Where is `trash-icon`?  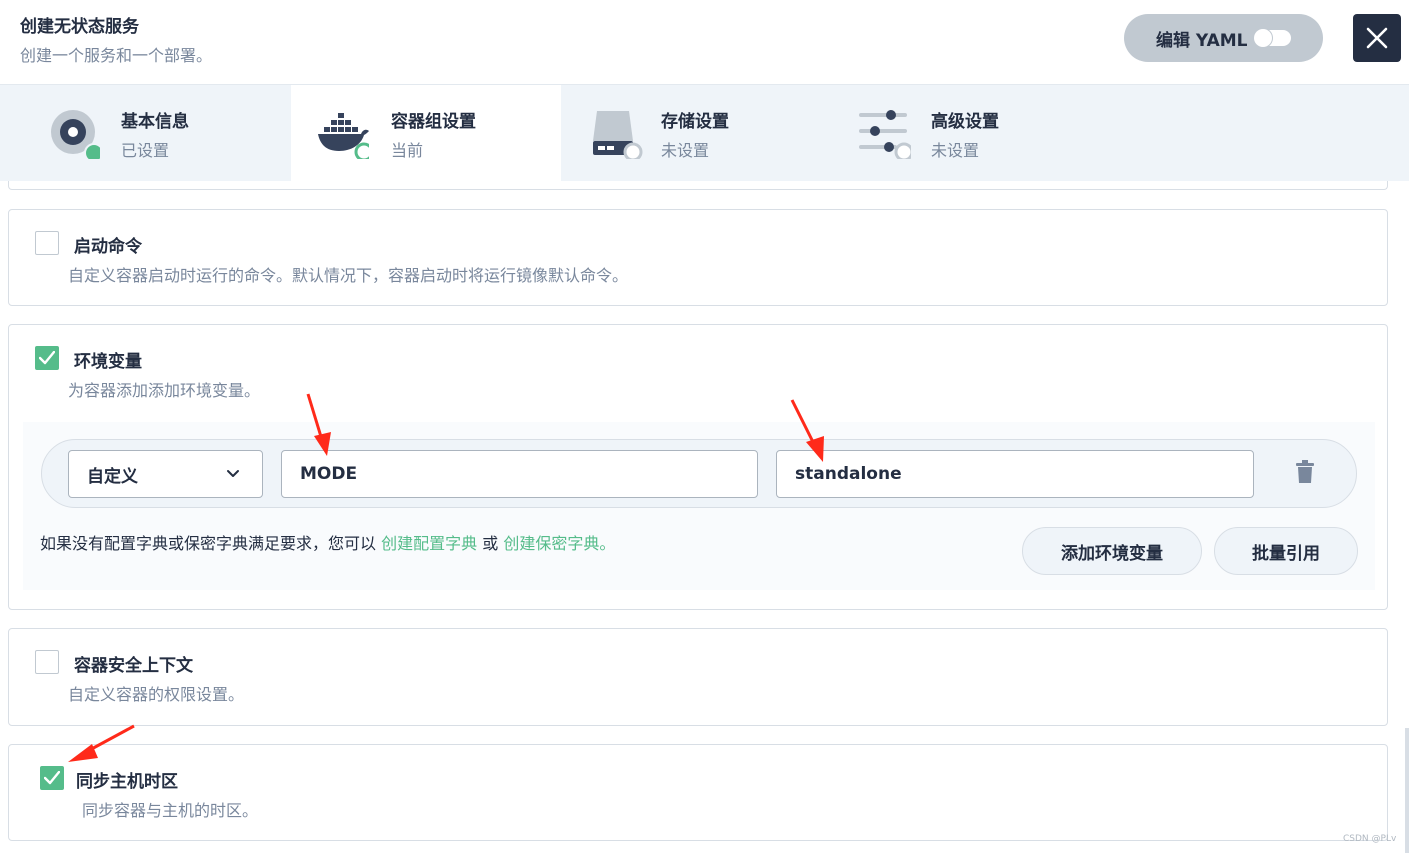 trash-icon is located at coordinates (1305, 472).